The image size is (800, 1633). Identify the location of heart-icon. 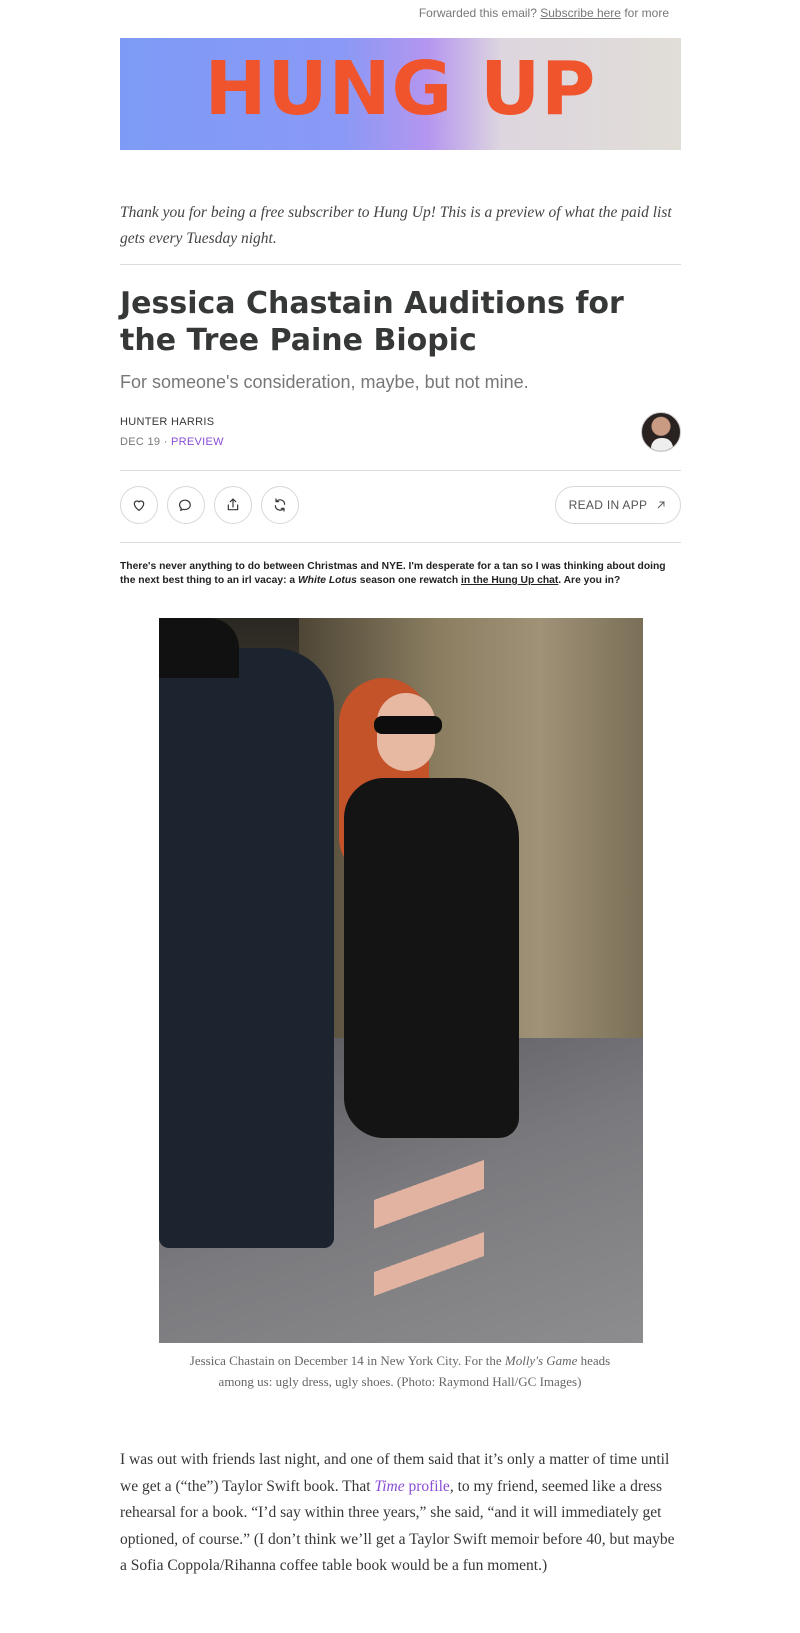
(139, 505).